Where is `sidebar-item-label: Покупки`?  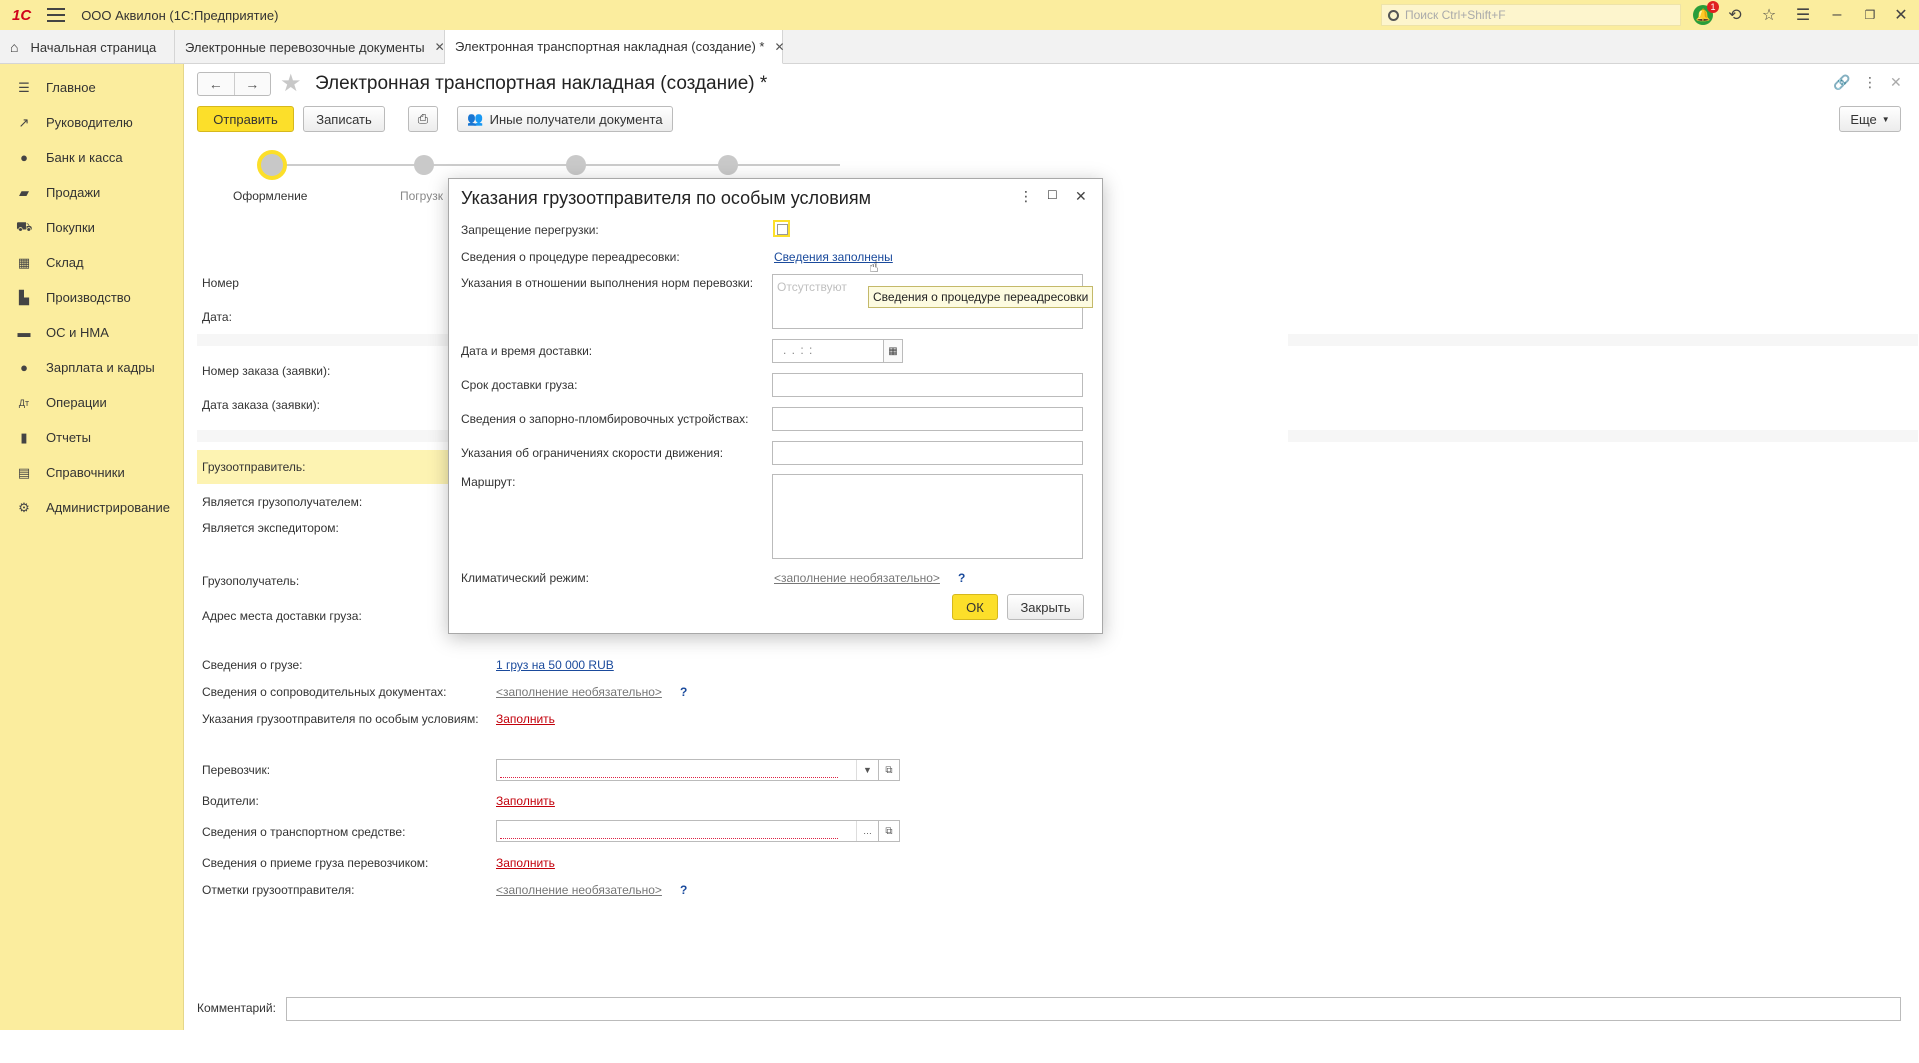
sidebar-item-label: Покупки is located at coordinates (70, 227).